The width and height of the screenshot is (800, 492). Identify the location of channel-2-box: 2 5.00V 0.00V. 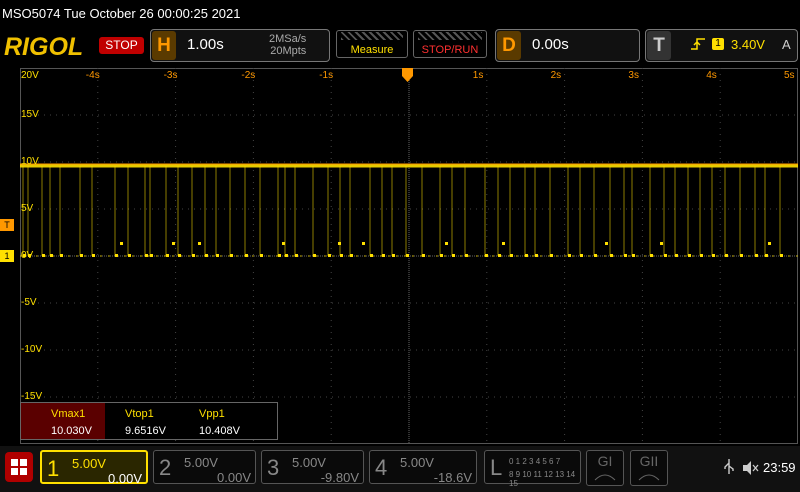
(204, 467).